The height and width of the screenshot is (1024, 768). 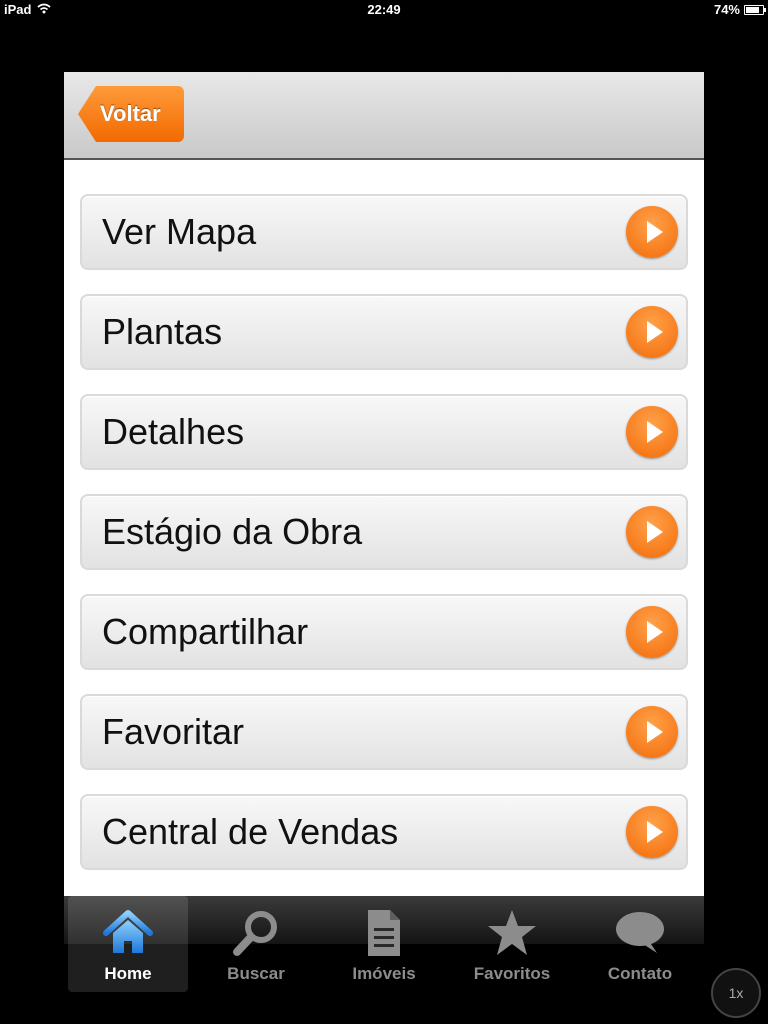 I want to click on menu-item-label: Ver Mapa, so click(x=179, y=231).